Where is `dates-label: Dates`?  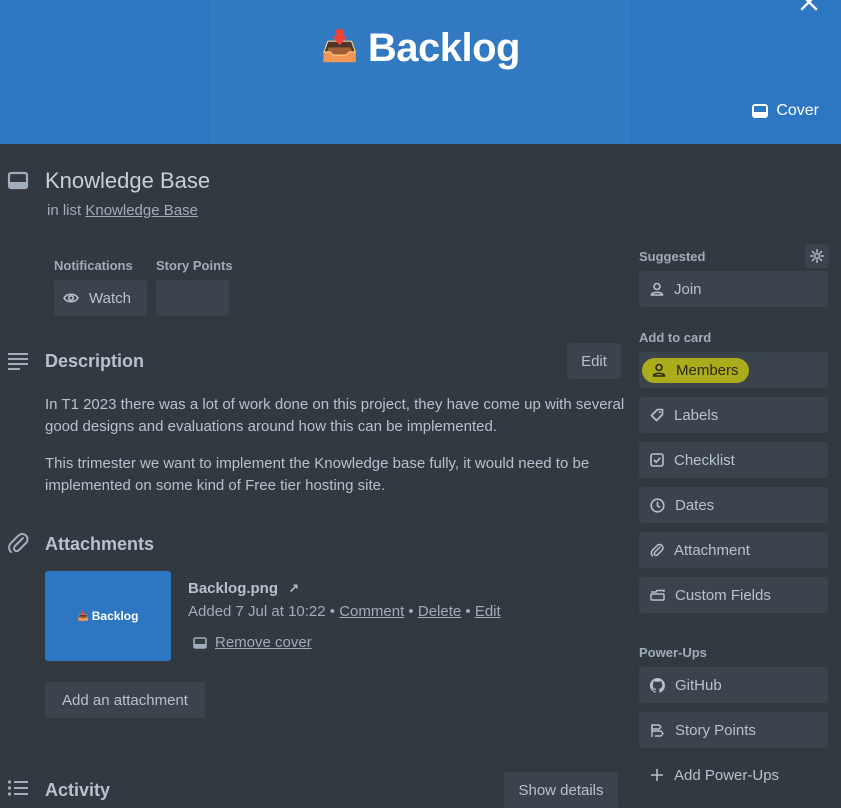
dates-label: Dates is located at coordinates (695, 505).